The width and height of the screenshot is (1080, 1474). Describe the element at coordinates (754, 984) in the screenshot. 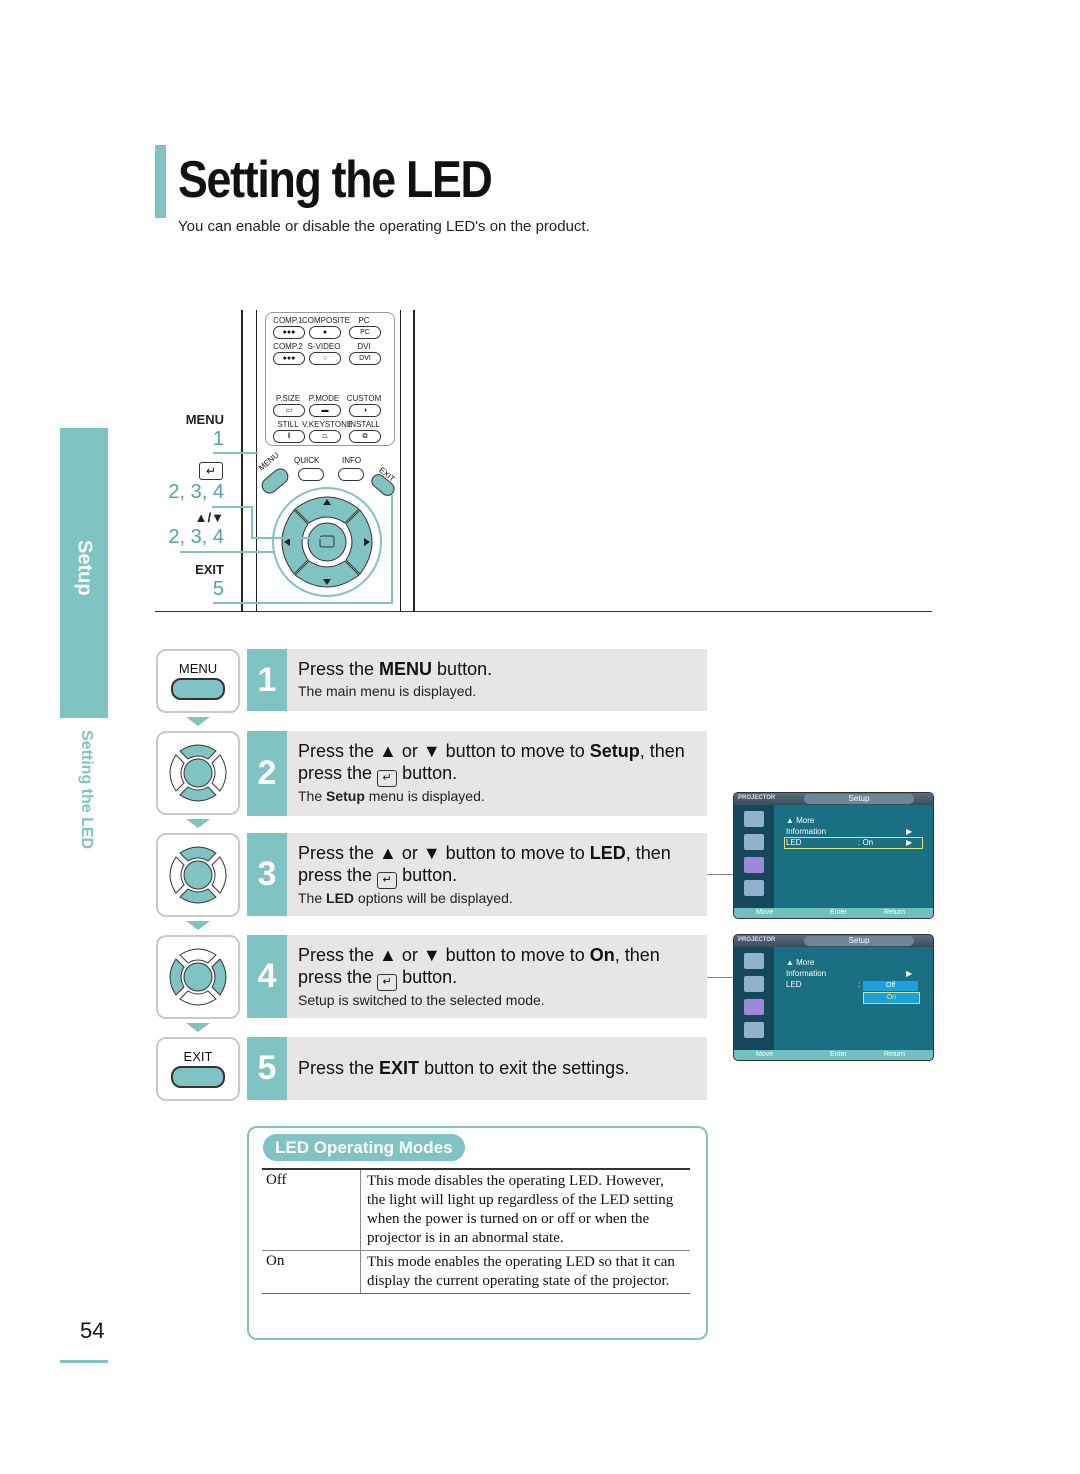

I see `osd-picture-icon` at that location.